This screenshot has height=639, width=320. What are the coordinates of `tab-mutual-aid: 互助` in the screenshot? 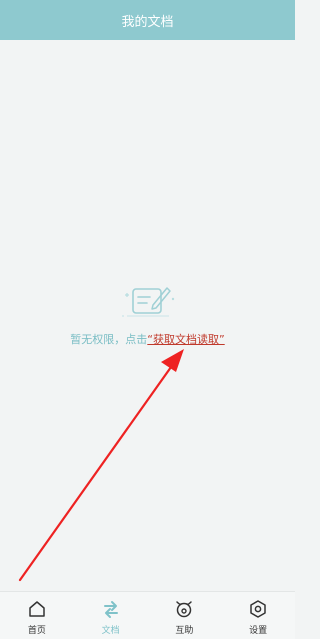 It's located at (185, 615).